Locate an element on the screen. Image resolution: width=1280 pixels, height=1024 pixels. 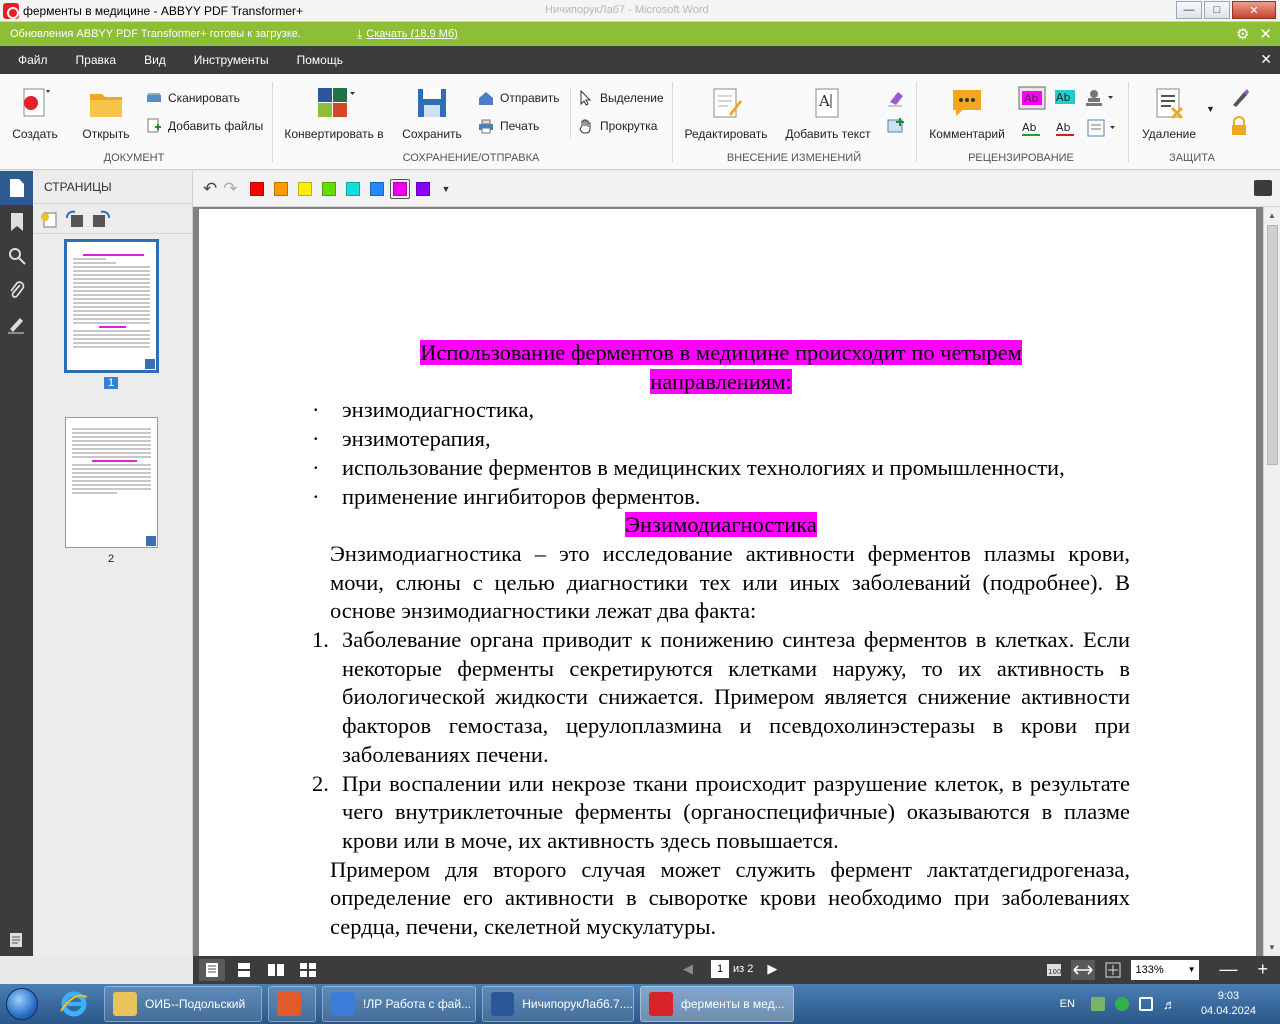
menu-file: Файл is located at coordinates (33, 60).